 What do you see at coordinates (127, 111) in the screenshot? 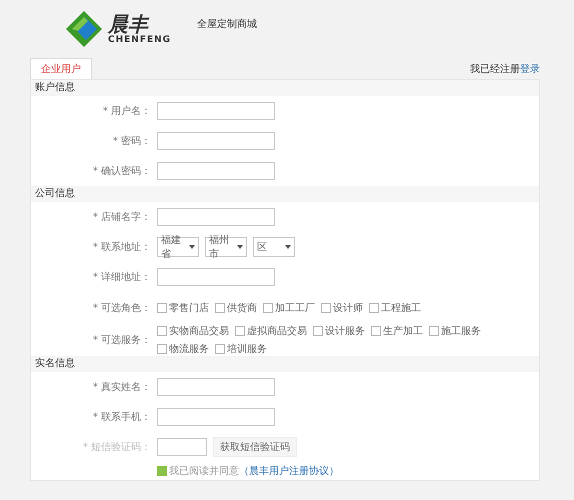
I see `field-label: * 用户名：` at bounding box center [127, 111].